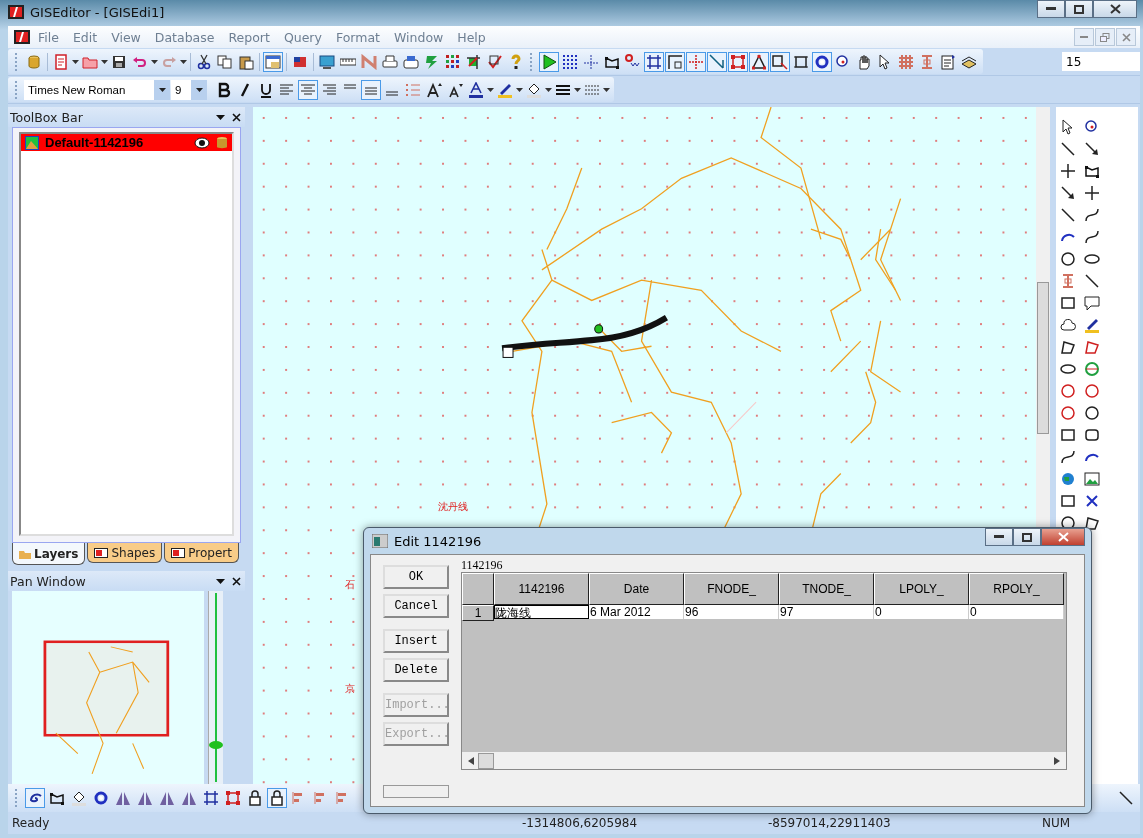 The height and width of the screenshot is (838, 1143). I want to click on dialog-button: Delete, so click(416, 670).